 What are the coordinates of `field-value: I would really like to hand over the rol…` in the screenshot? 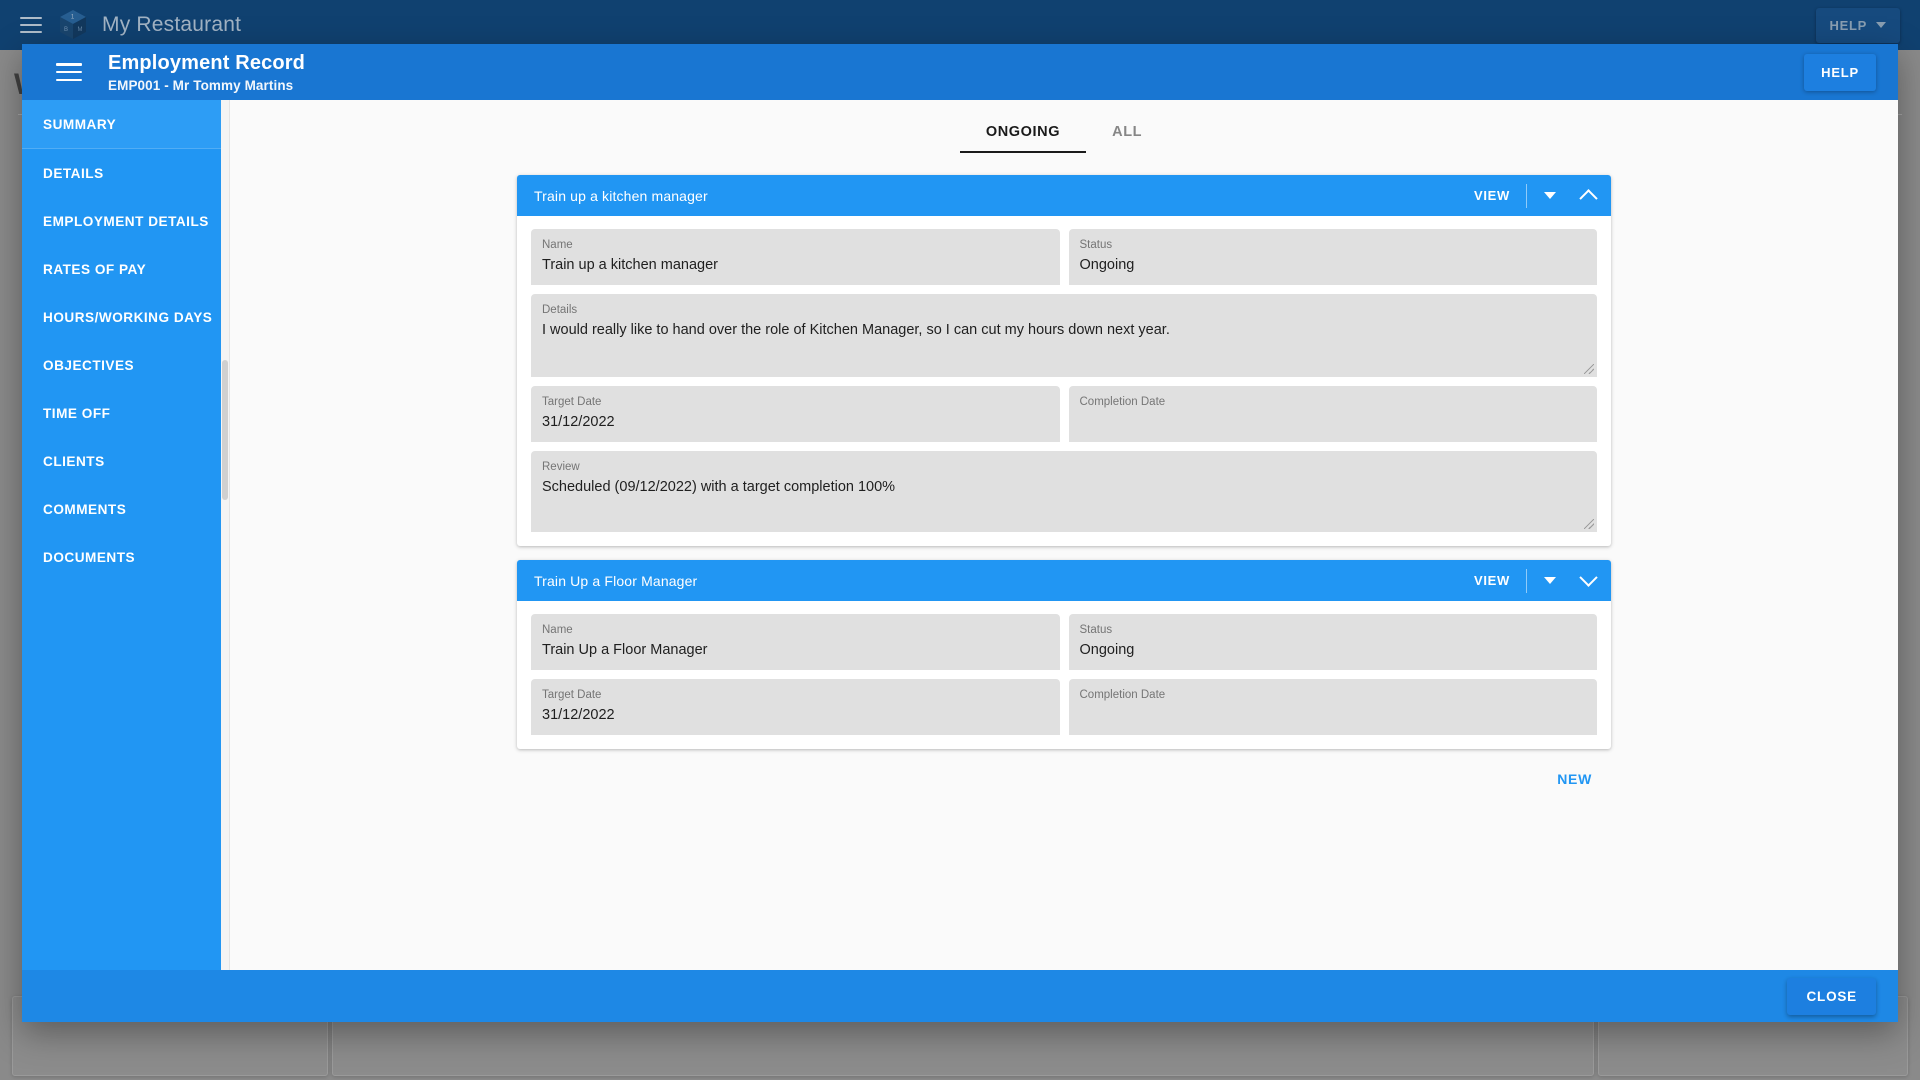 It's located at (856, 330).